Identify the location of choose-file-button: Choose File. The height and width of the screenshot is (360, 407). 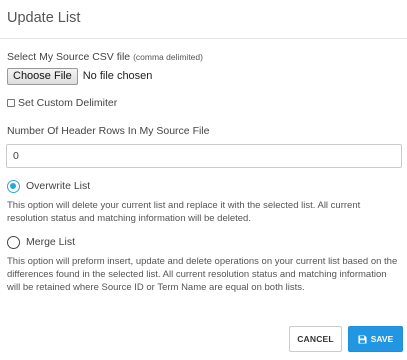
(42, 76).